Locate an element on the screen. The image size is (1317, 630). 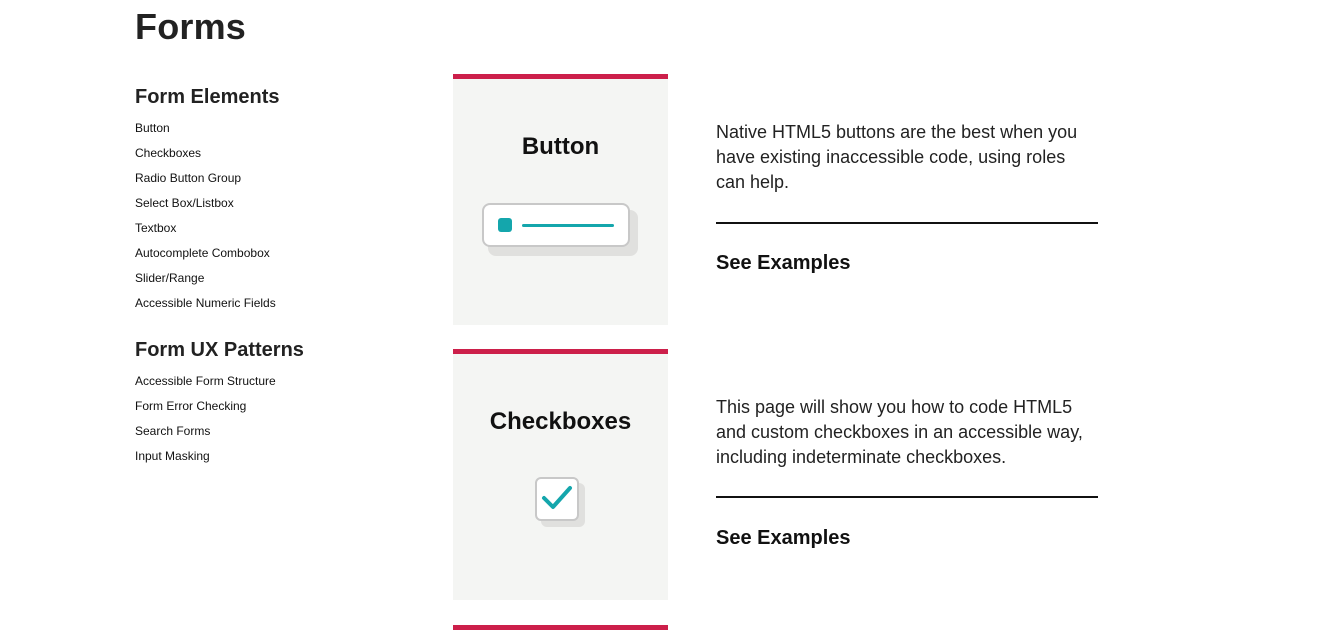
list-item: Select Box/Listbox is located at coordinates (280, 208).